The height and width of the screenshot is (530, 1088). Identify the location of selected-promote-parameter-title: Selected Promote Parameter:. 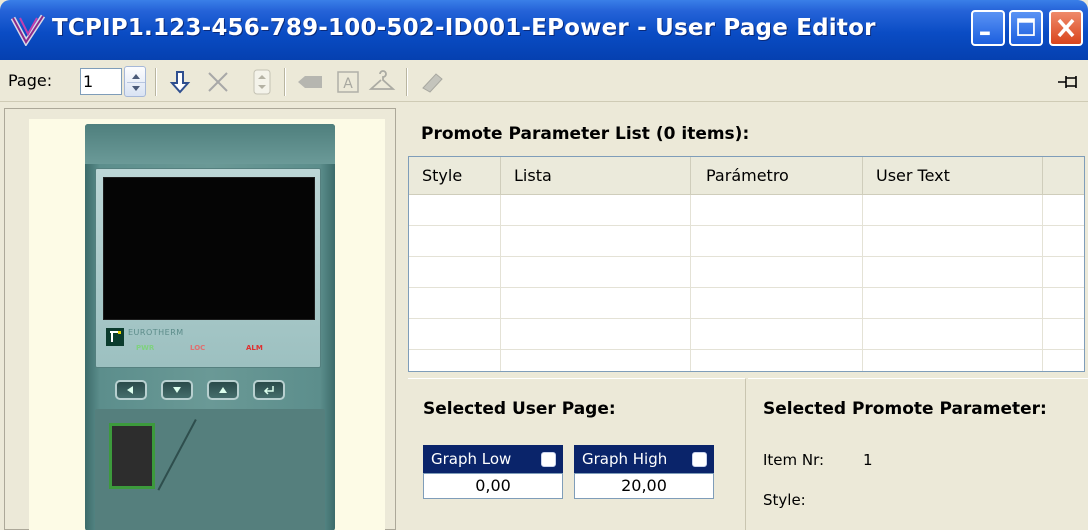
(905, 409).